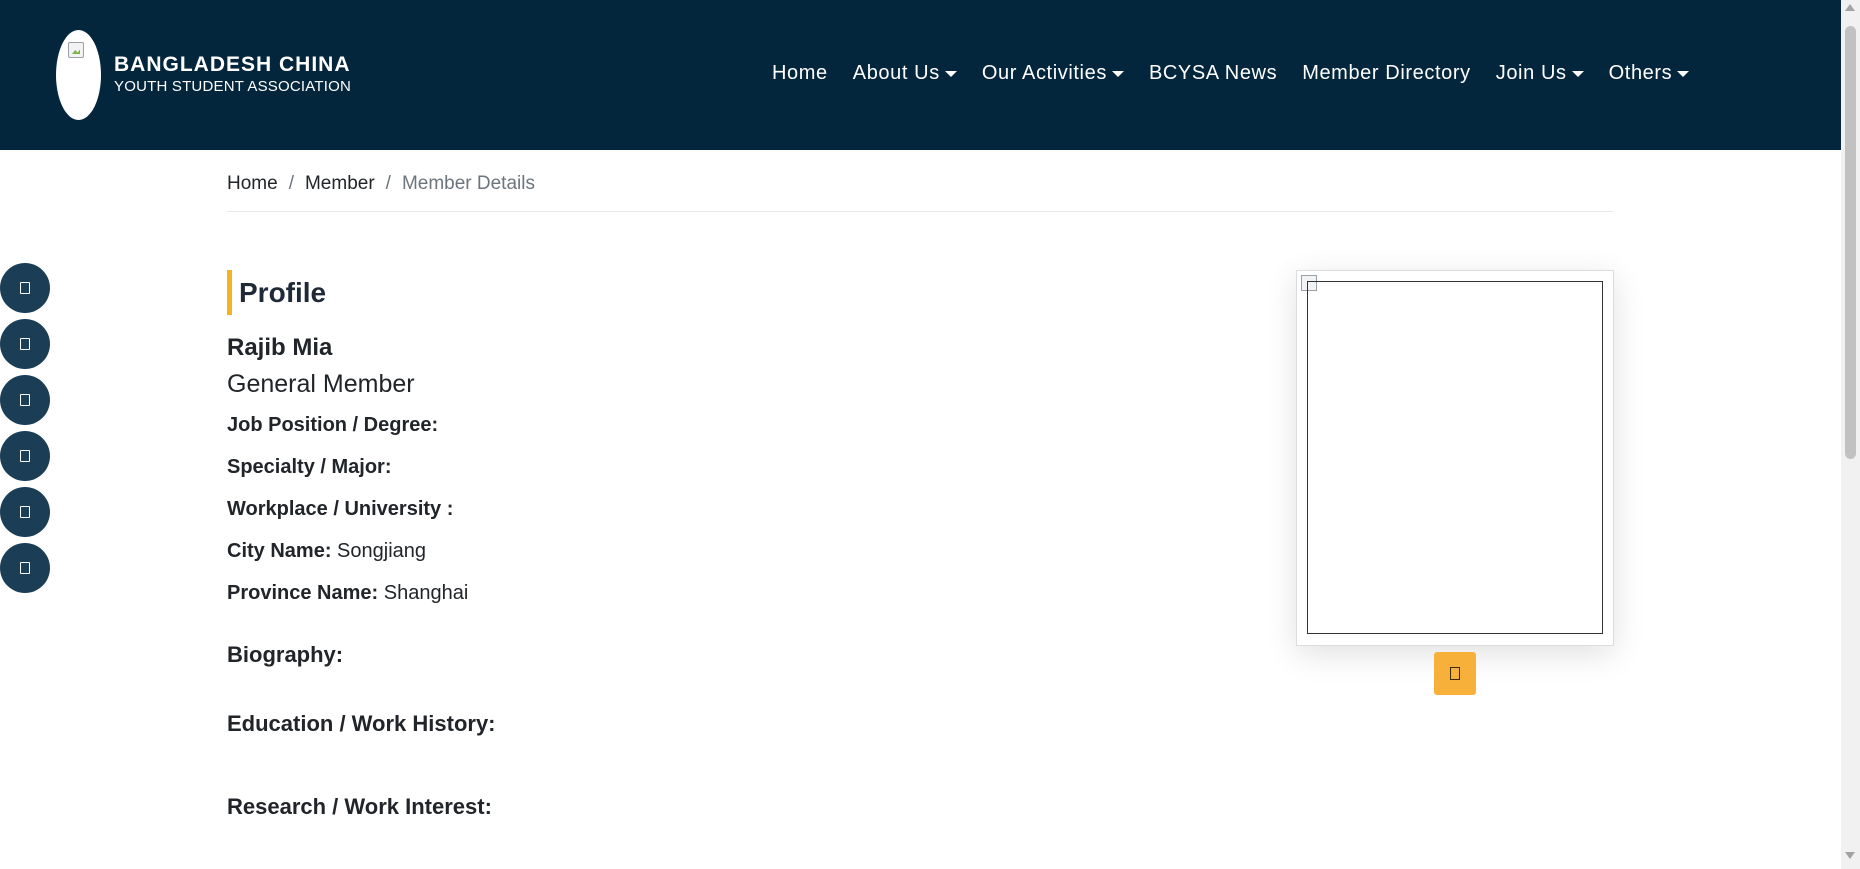 The width and height of the screenshot is (1860, 869). What do you see at coordinates (1850, 7) in the screenshot?
I see `scroll-up-icon` at bounding box center [1850, 7].